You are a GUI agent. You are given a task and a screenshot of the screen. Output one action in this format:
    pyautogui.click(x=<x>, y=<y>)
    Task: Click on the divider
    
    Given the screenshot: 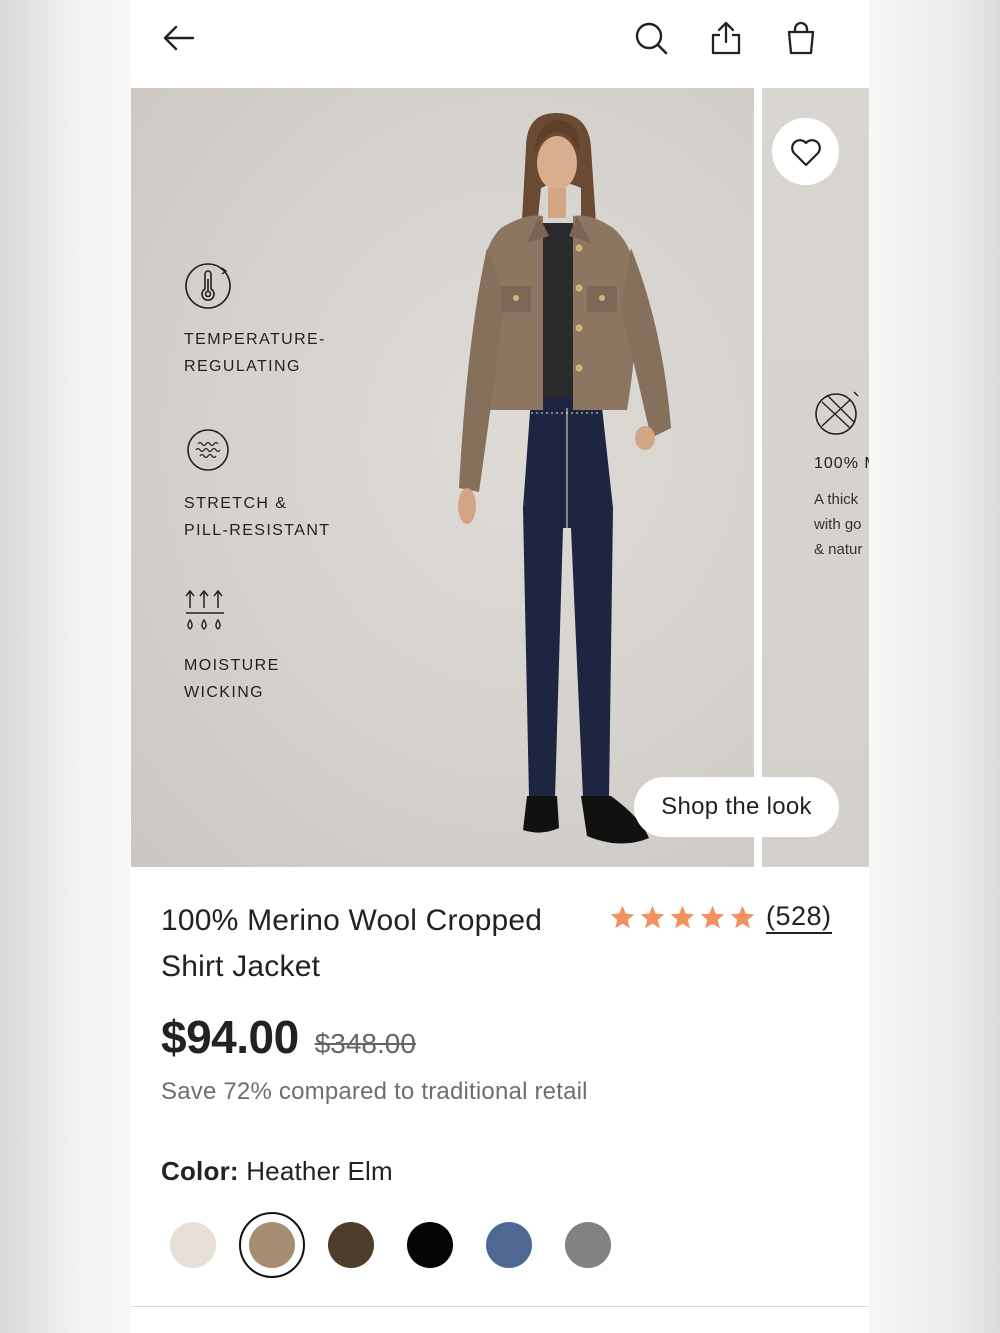 What is the action you would take?
    pyautogui.click(x=500, y=1306)
    